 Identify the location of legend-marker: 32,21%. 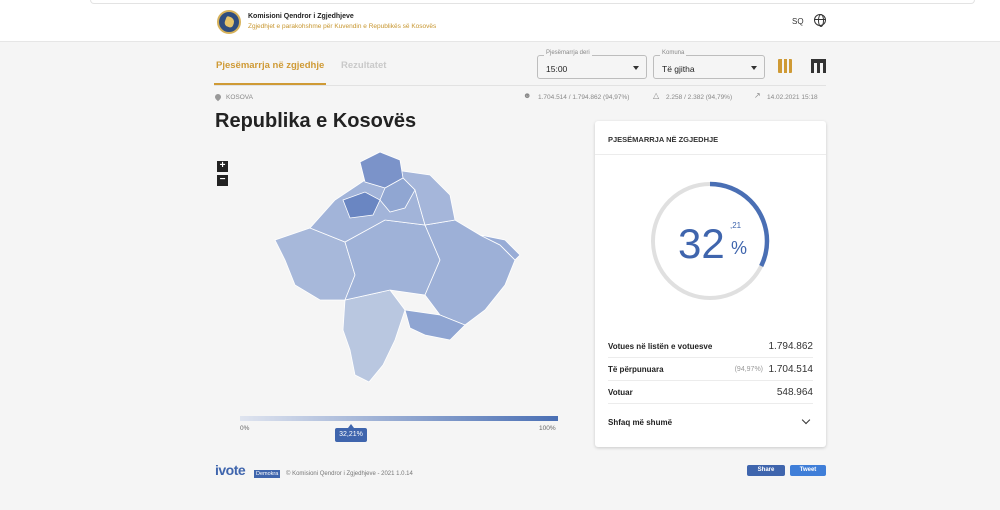
(351, 433).